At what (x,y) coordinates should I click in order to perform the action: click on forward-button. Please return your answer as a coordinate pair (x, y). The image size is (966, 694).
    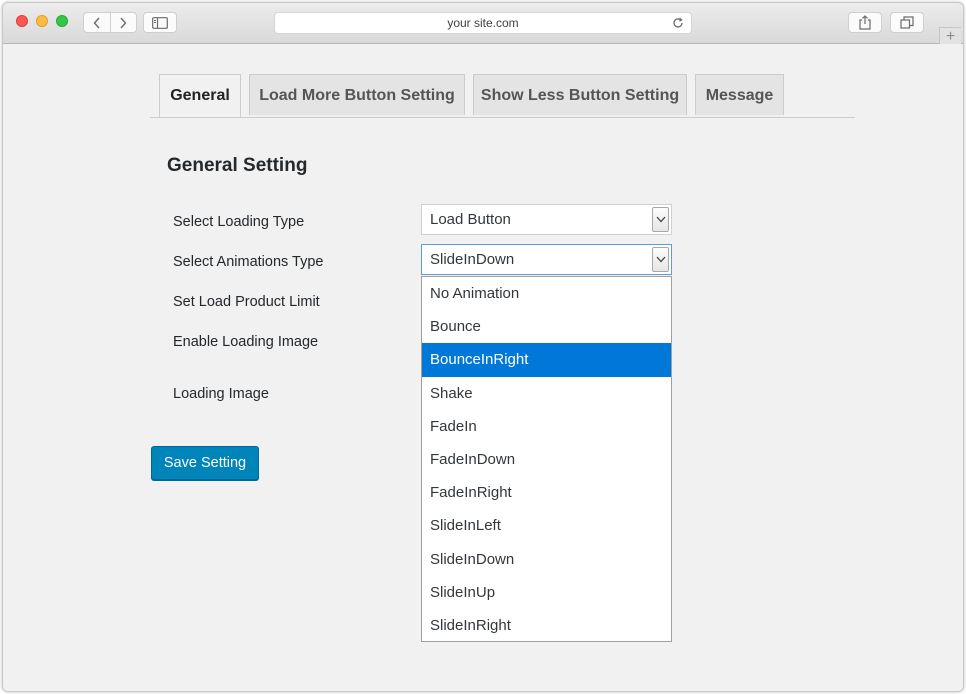
    Looking at the image, I should click on (124, 22).